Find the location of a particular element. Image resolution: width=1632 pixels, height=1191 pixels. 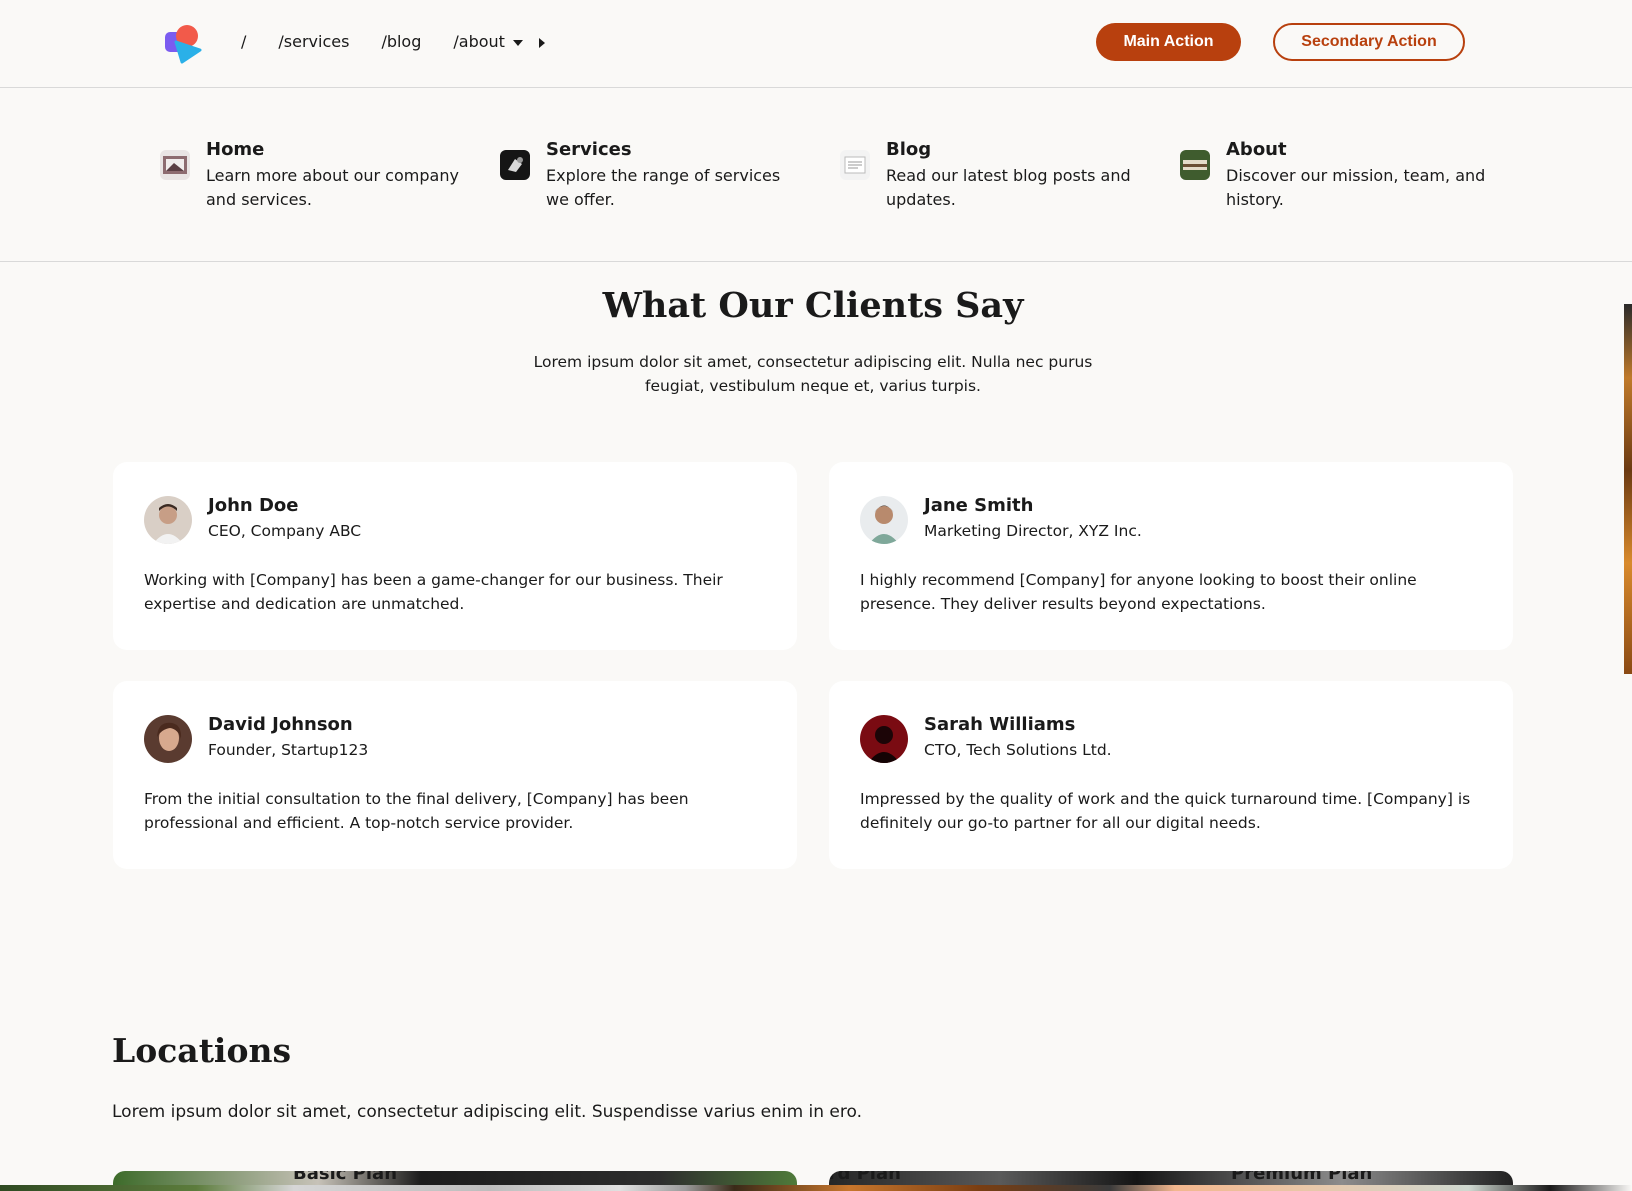

nav-link-blog: /blog is located at coordinates (401, 42).